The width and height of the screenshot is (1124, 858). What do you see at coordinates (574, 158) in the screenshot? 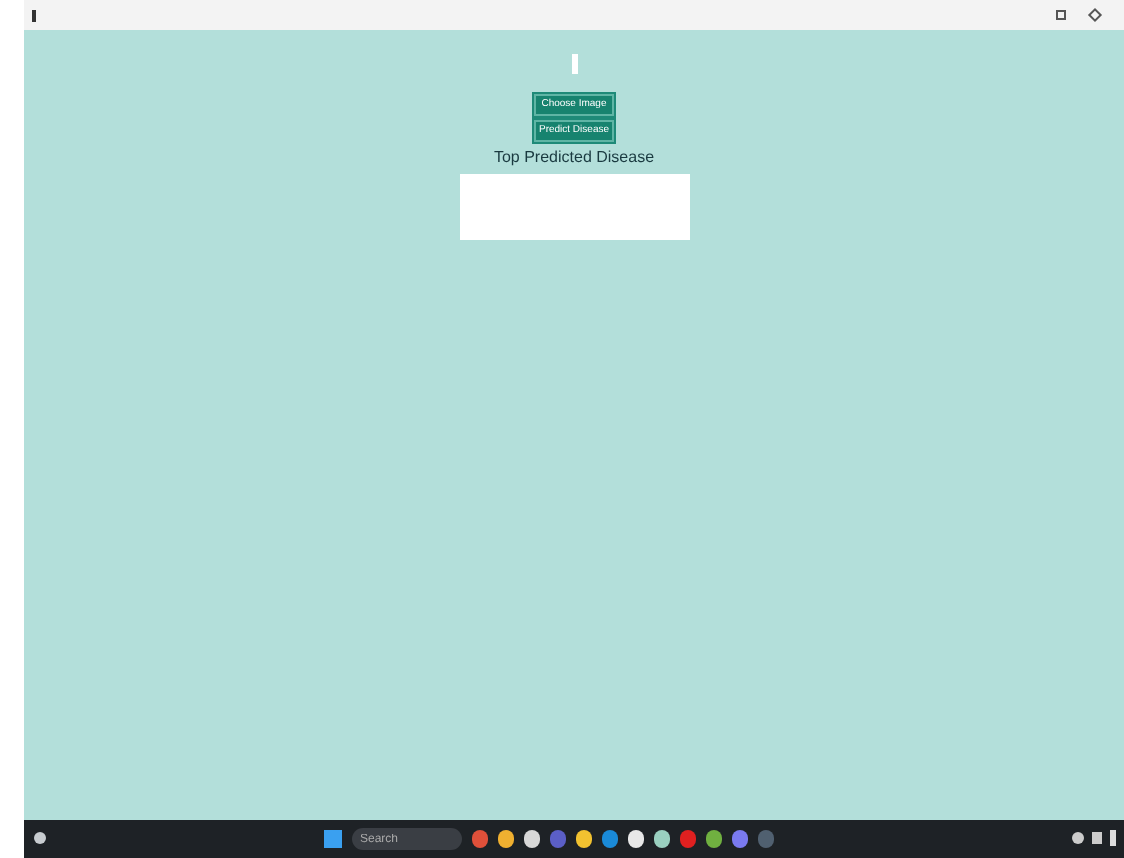
I see `result-label: Top Predicted Disease` at bounding box center [574, 158].